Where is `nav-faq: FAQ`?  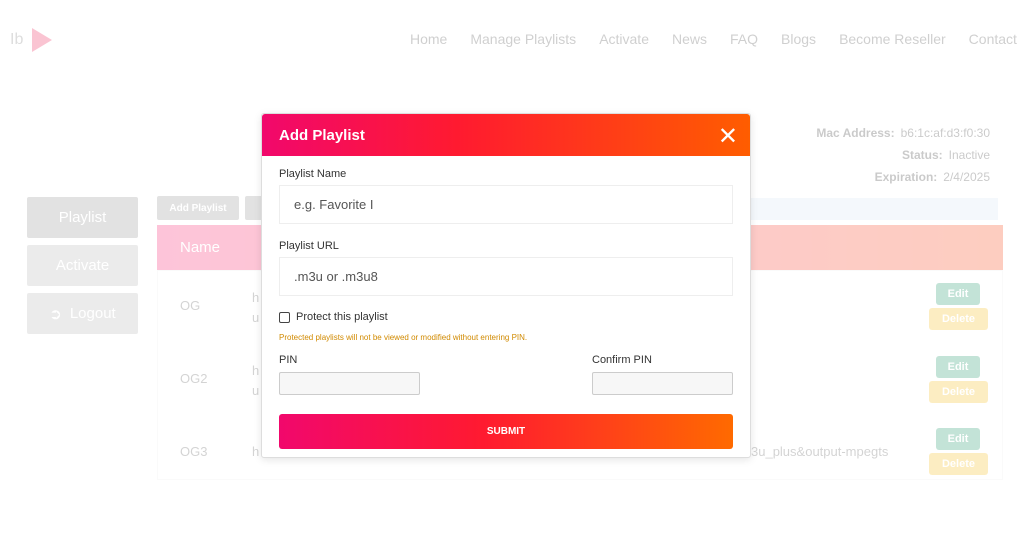 nav-faq: FAQ is located at coordinates (744, 39).